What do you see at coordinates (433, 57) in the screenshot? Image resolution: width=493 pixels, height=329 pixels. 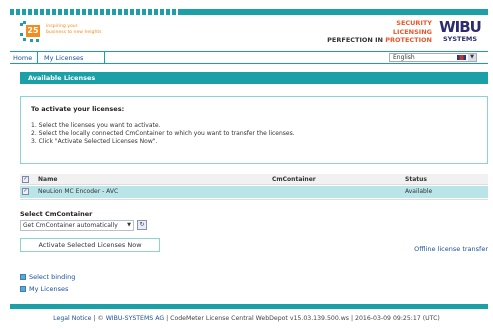 I see `language-select: English ▼` at bounding box center [433, 57].